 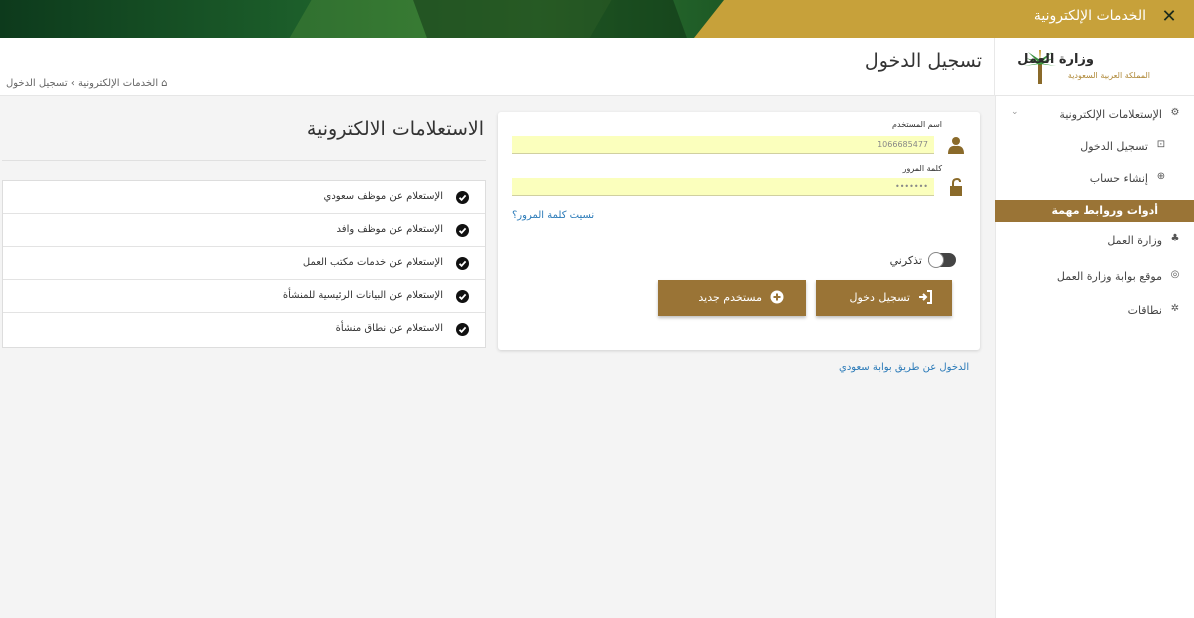 I want to click on new-user-button: مستخدم جديد, so click(x=732, y=298).